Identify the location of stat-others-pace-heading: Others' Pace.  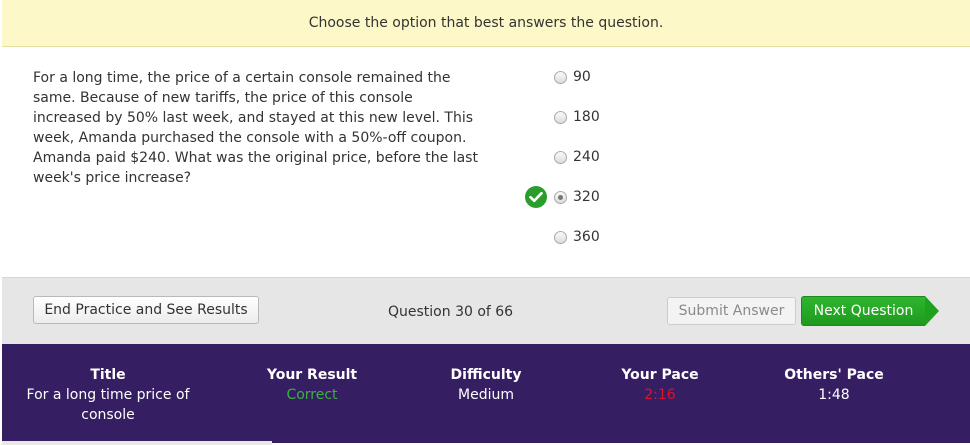
(834, 375).